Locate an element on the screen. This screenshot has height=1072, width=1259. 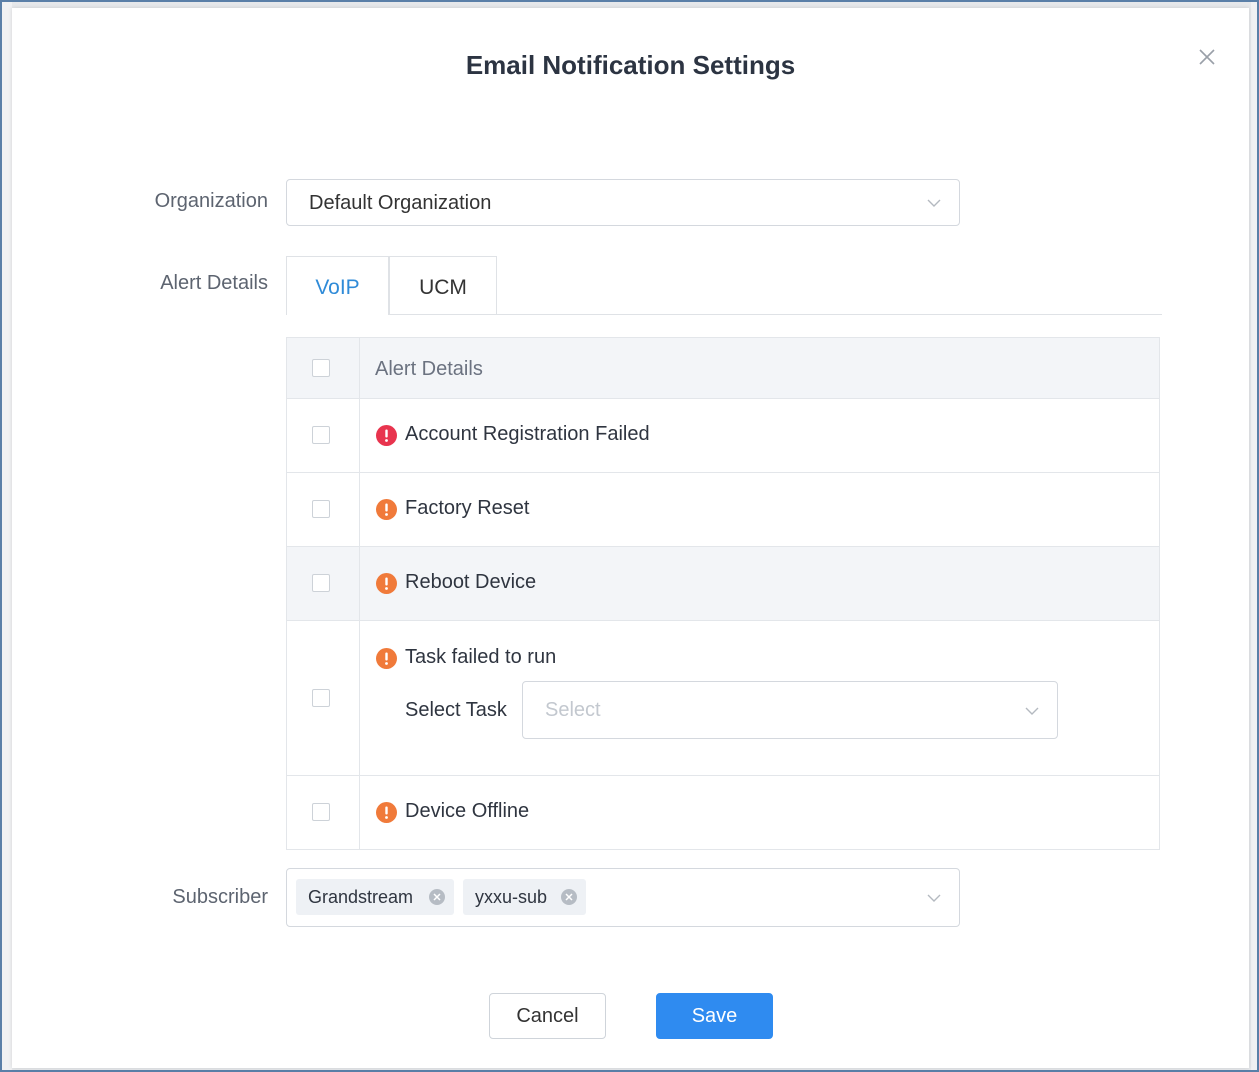
select-all-cell is located at coordinates (323, 368).